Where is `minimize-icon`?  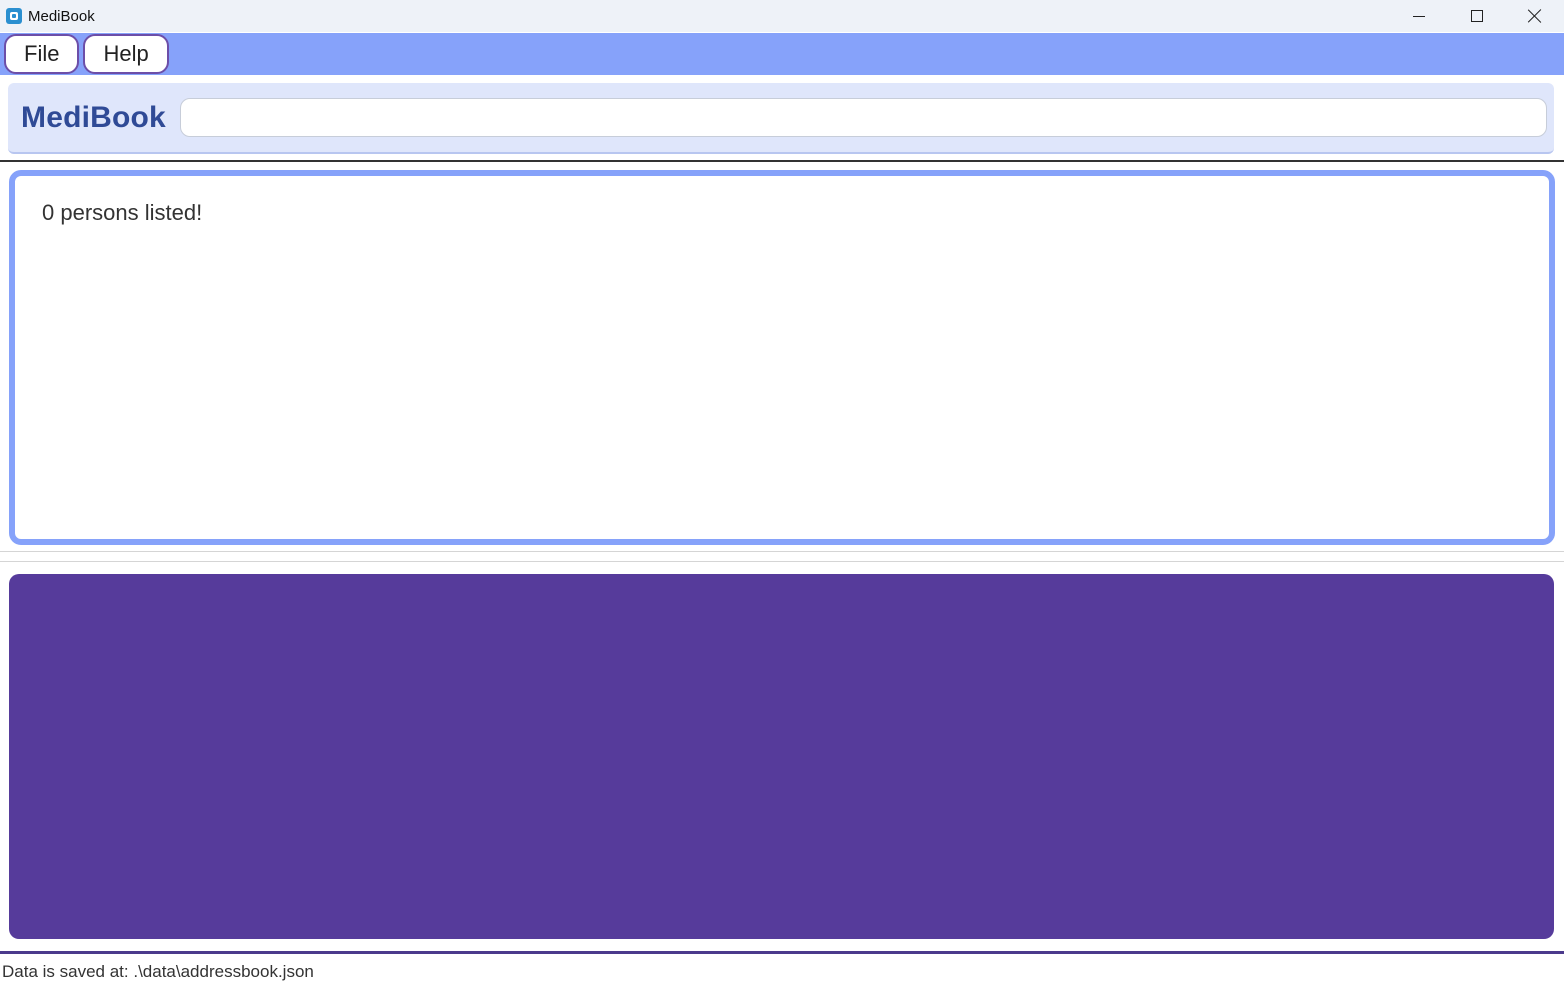
minimize-icon is located at coordinates (1419, 16).